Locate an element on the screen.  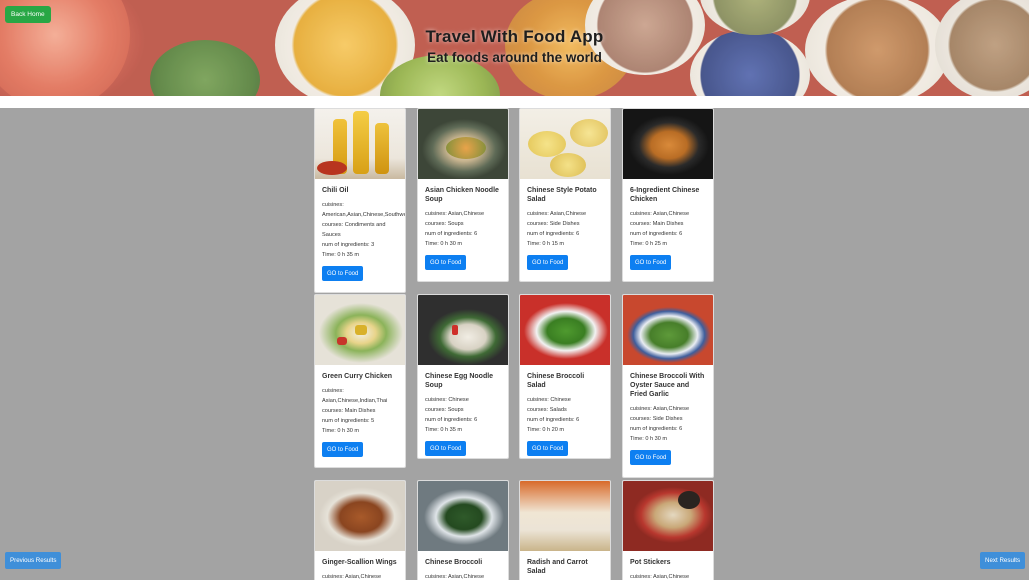
recipe-title: Asian Chicken Noodle Soup is located at coordinates (462, 195).